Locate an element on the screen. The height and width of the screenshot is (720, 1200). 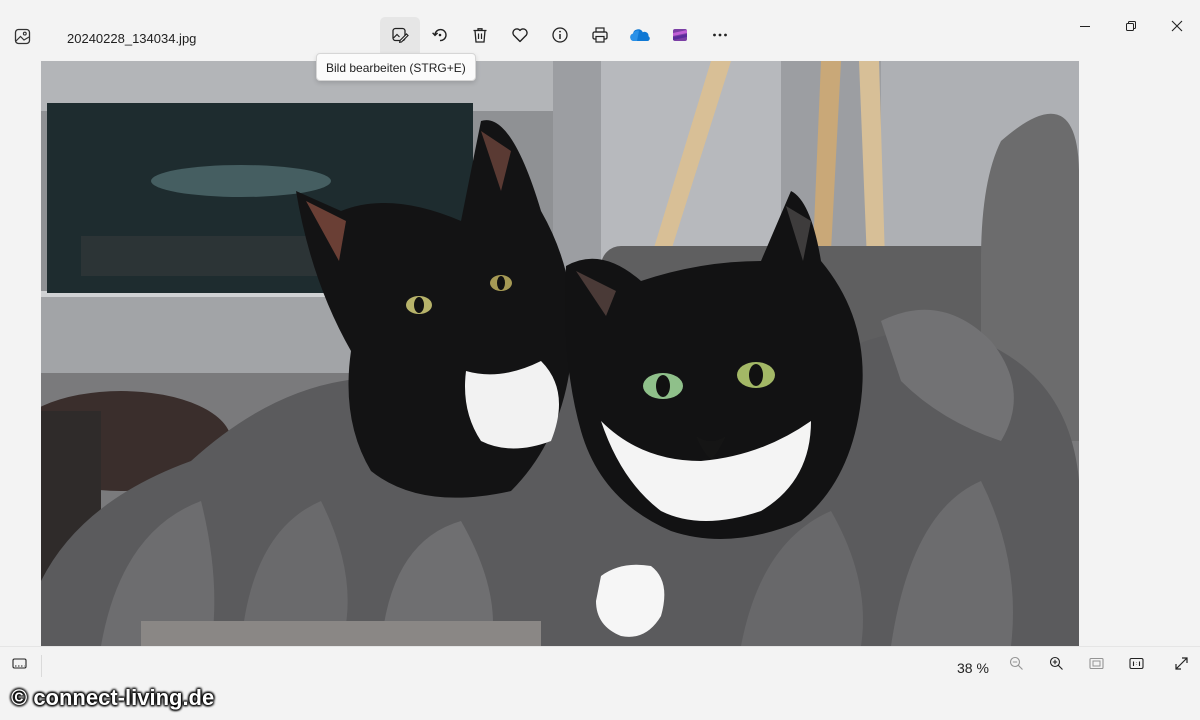
minimize-button is located at coordinates (1085, 28).